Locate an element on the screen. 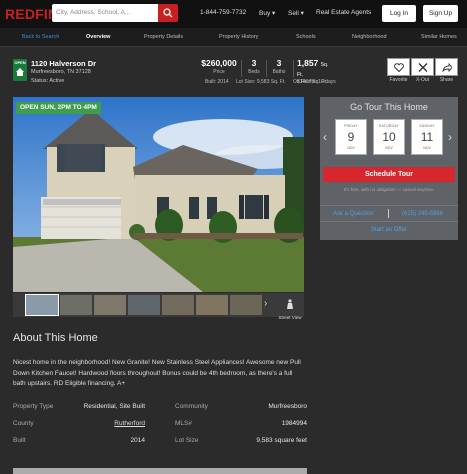  heart-icon is located at coordinates (399, 67).